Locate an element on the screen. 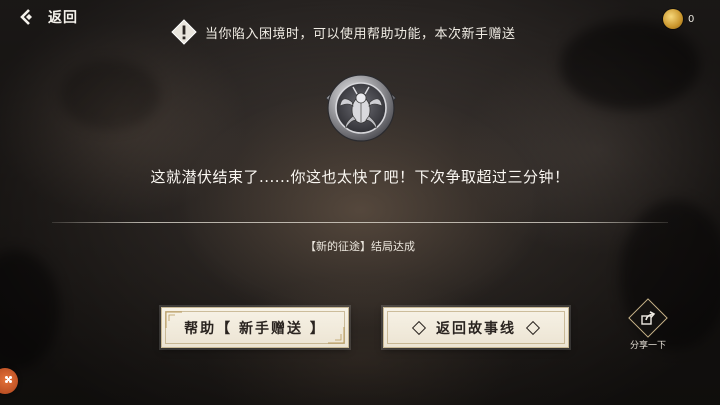 The height and width of the screenshot is (405, 720). return-storyline-button: 返回故事线 is located at coordinates (476, 327).